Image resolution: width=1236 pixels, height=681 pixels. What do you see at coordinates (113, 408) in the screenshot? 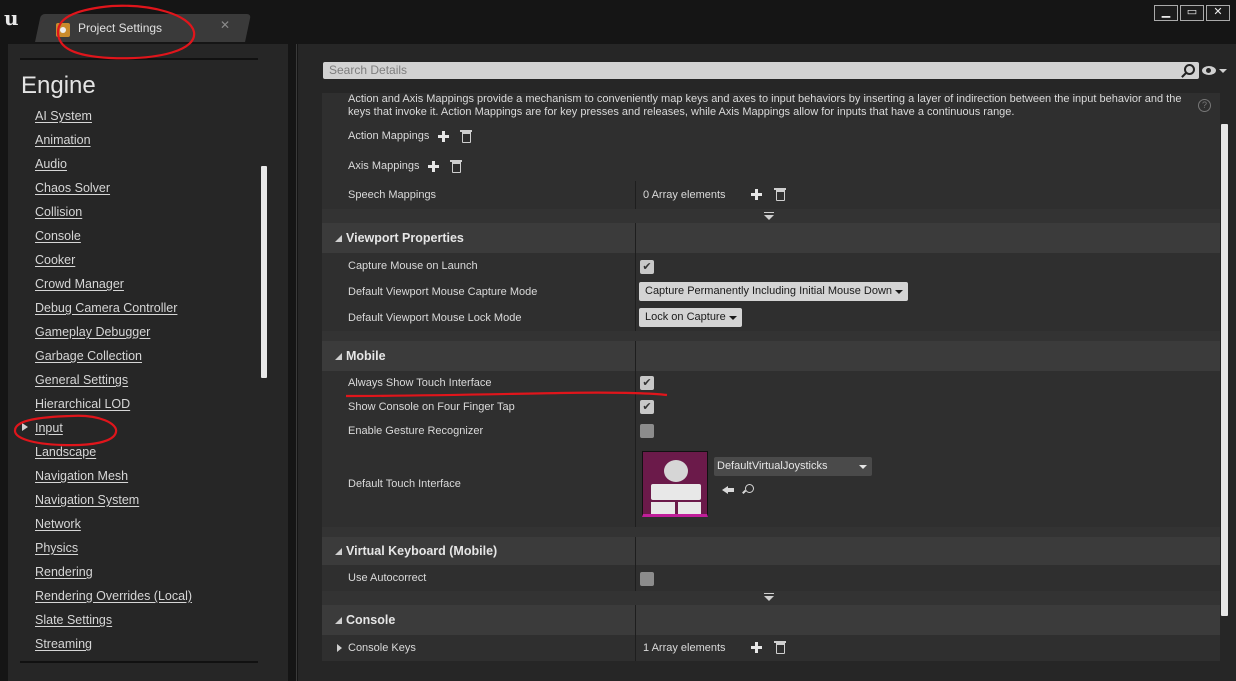
I see `sidebar-item-hierarchical-lod: Hierarchical LOD` at bounding box center [113, 408].